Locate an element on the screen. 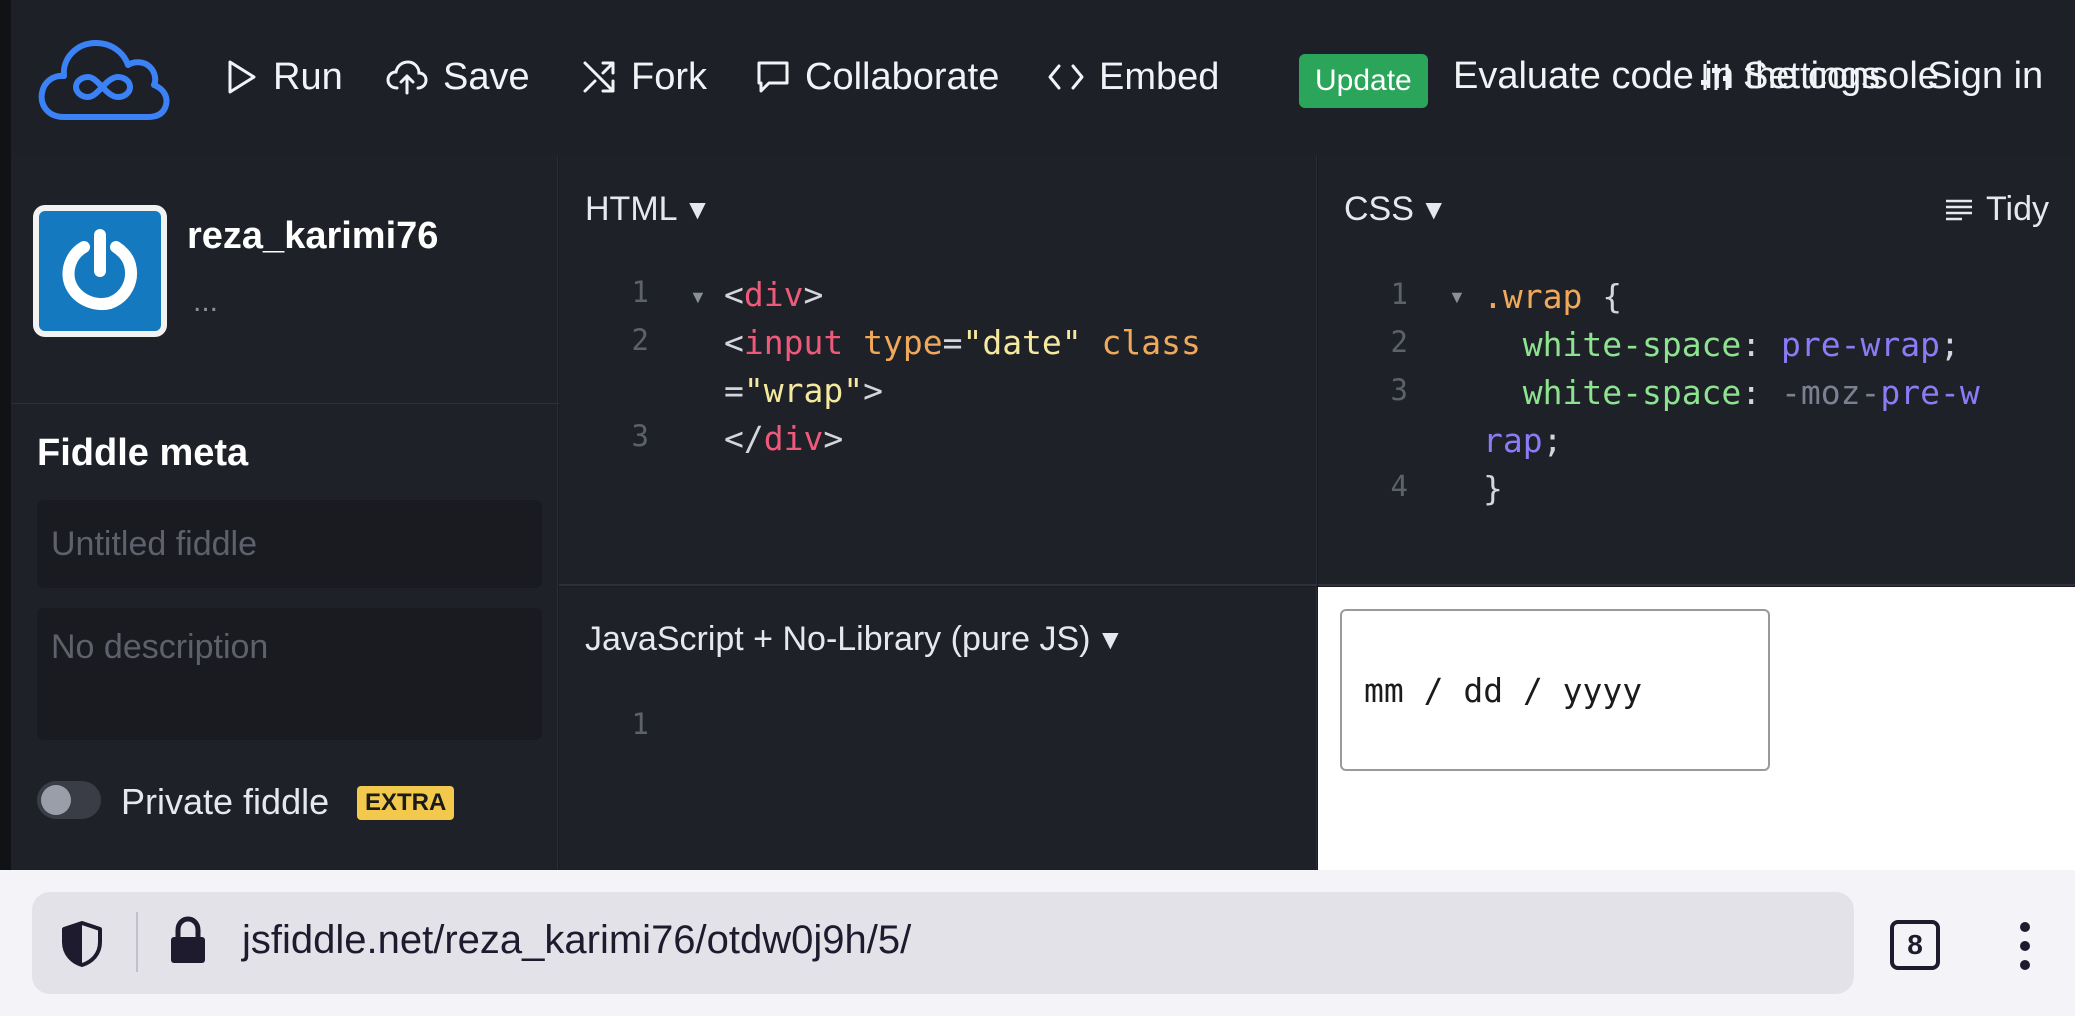 The image size is (2075, 1016). private-fiddle-label: Private fiddle is located at coordinates (225, 801).